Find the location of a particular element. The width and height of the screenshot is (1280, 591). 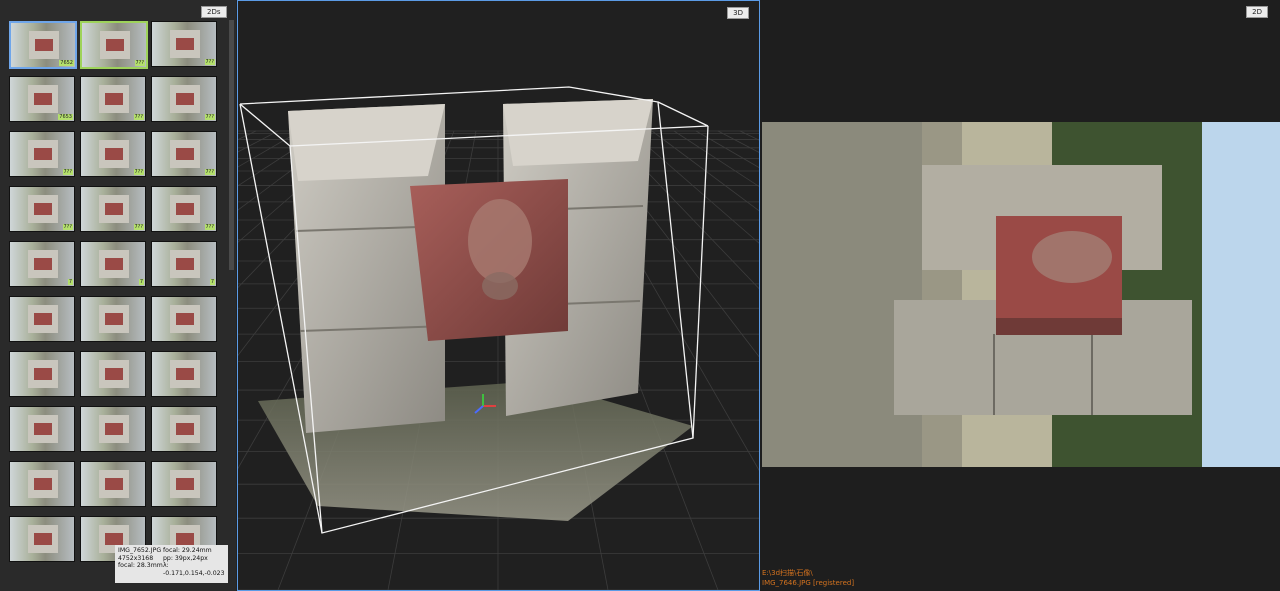

status-image-info: IMG_7646.JPG [registered] is located at coordinates (808, 583).